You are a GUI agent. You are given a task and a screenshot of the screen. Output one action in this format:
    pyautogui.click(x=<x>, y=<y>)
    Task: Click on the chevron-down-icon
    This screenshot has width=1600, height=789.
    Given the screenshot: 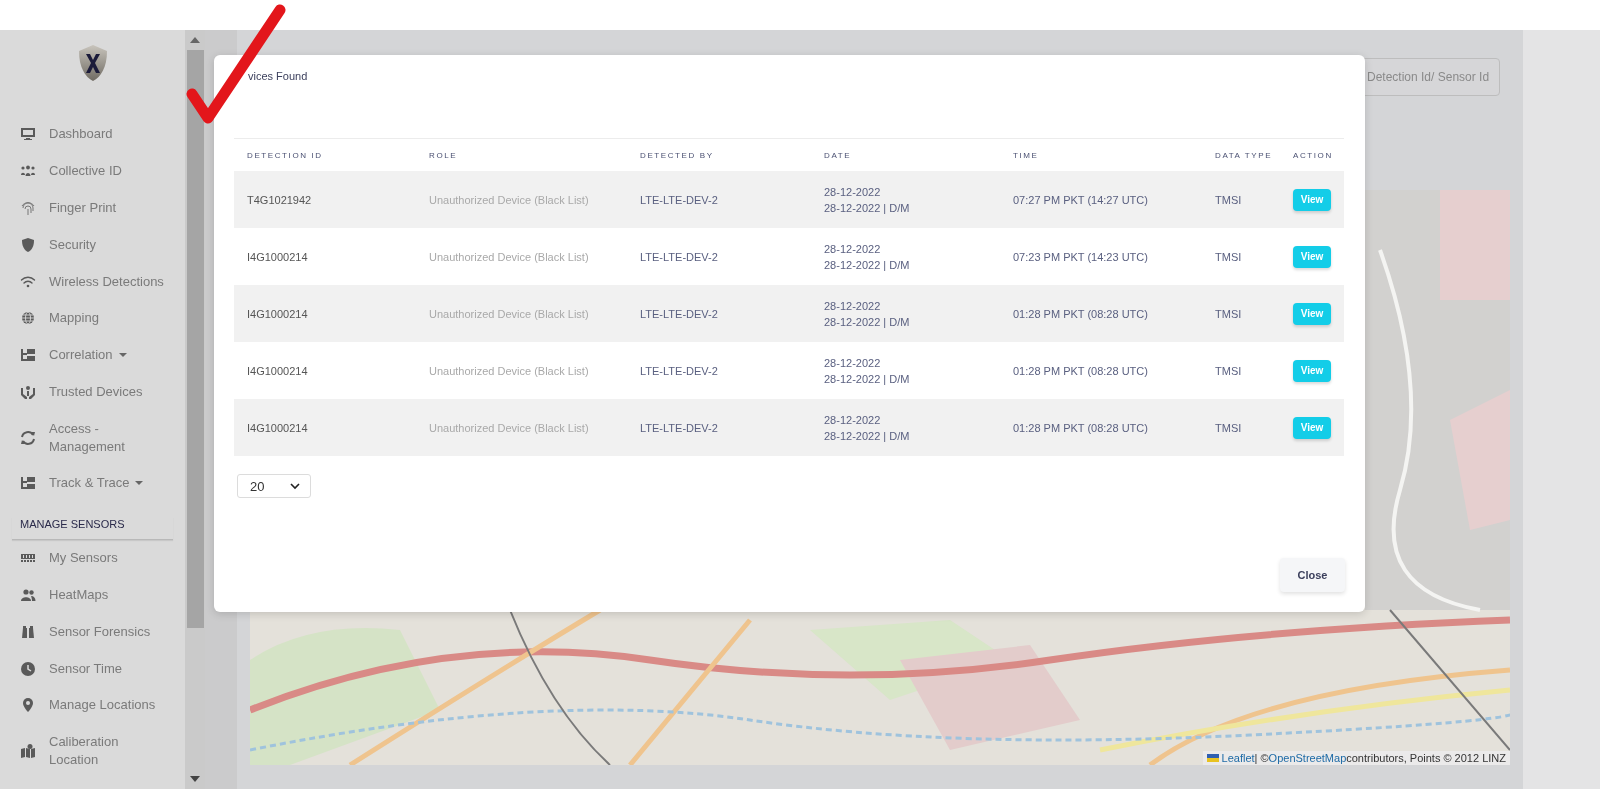 What is the action you would take?
    pyautogui.click(x=295, y=486)
    